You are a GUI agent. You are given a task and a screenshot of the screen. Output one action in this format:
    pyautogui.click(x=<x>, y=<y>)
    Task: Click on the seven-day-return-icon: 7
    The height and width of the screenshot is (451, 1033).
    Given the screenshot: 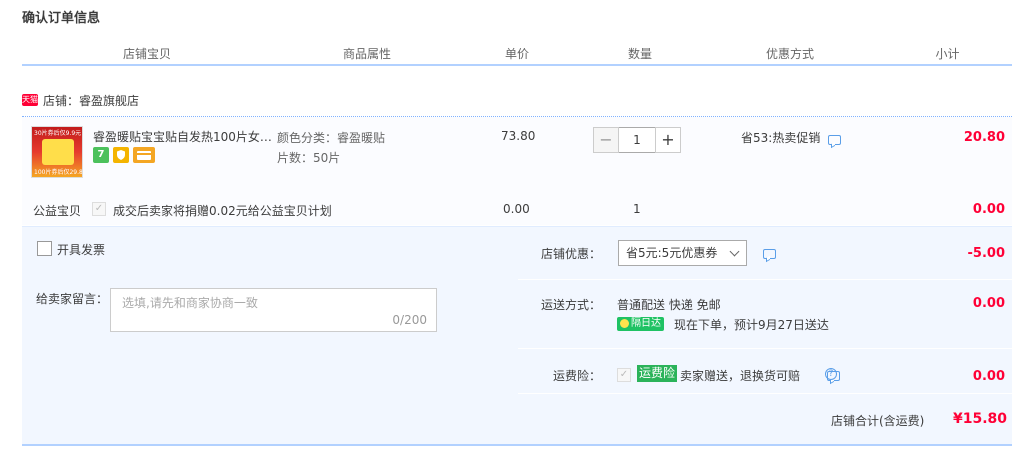 What is the action you would take?
    pyautogui.click(x=101, y=155)
    